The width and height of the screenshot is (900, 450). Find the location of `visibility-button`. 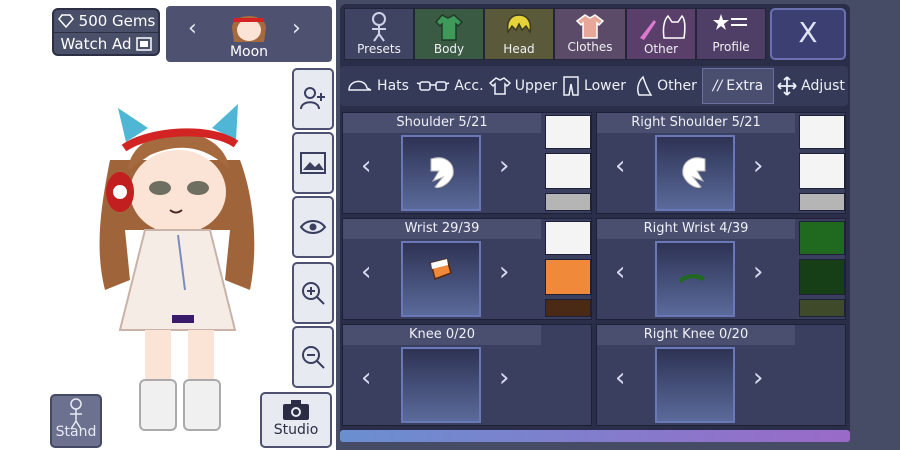

visibility-button is located at coordinates (313, 227).